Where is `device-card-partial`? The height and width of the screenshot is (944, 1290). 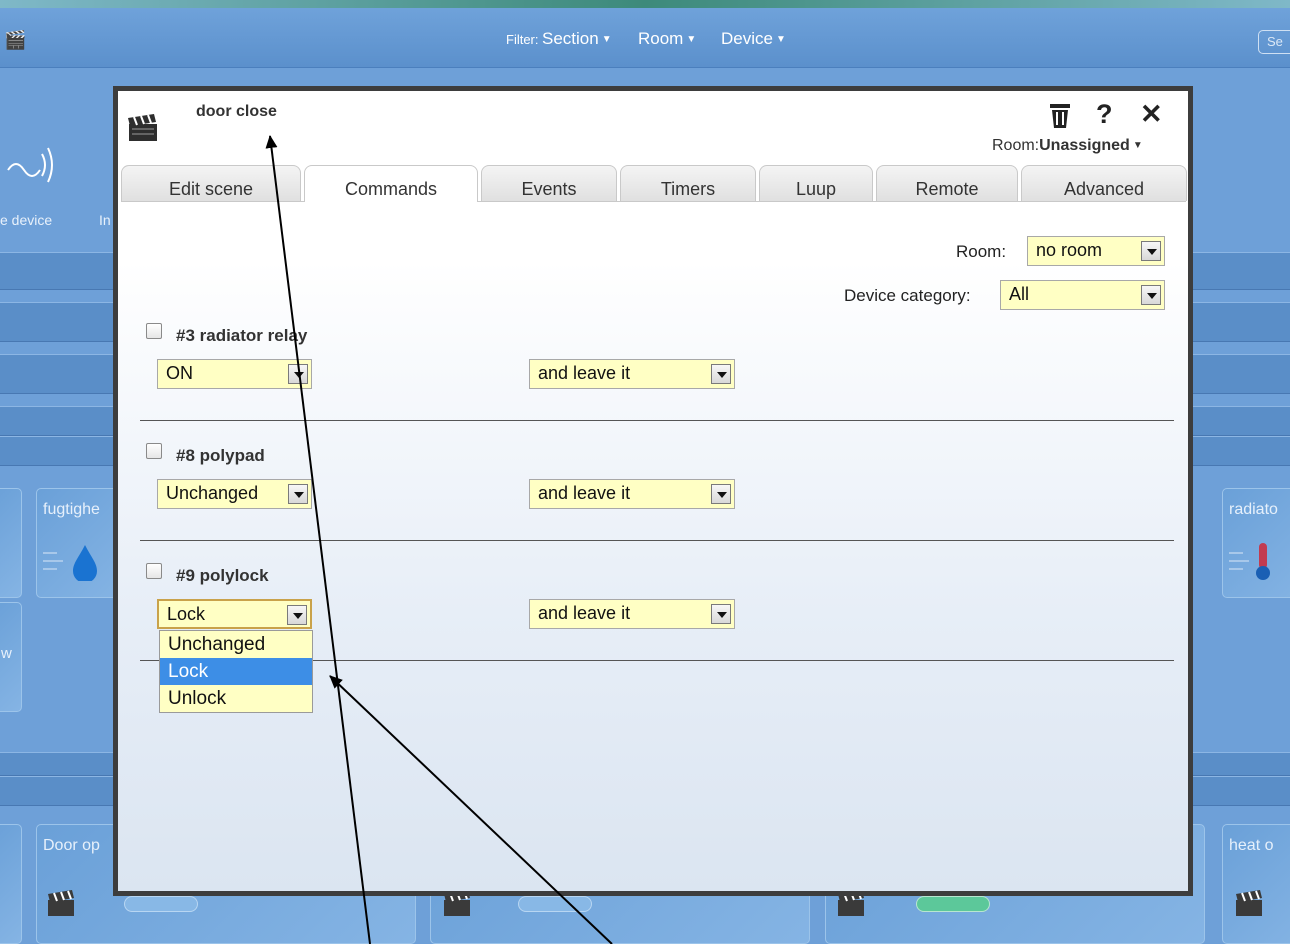 device-card-partial is located at coordinates (11, 543).